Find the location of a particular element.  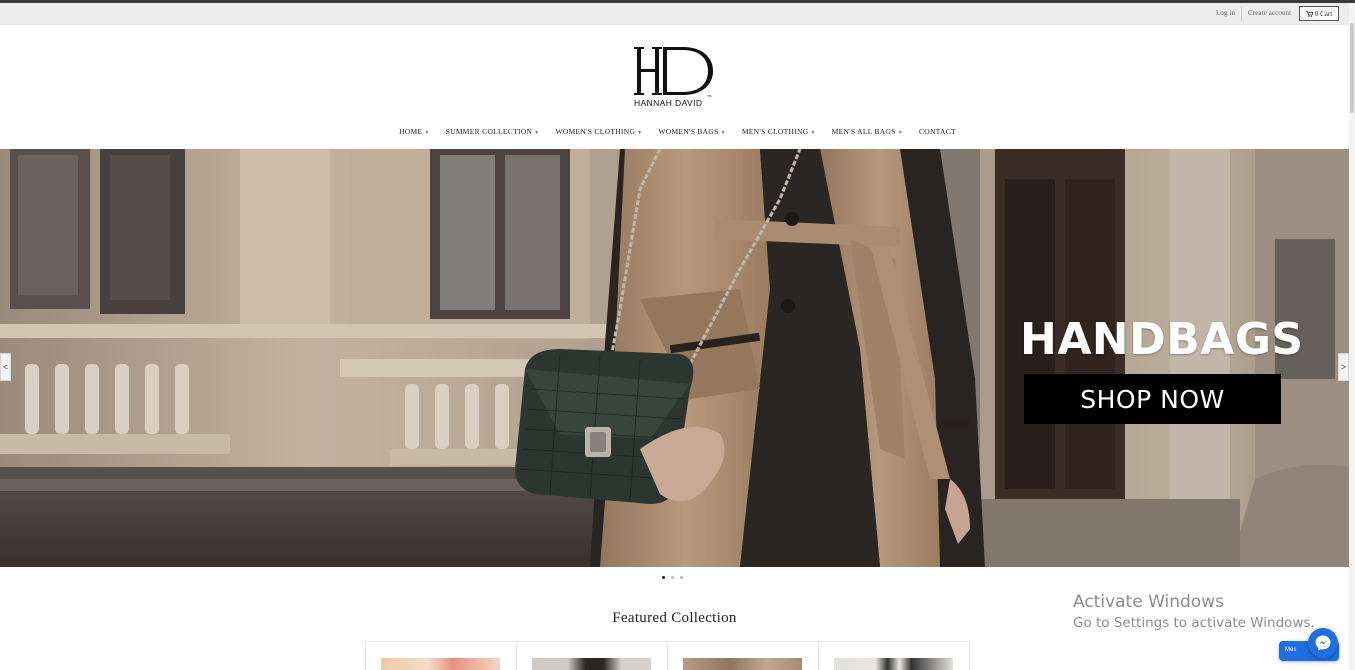

utility-divider is located at coordinates (1241, 14).